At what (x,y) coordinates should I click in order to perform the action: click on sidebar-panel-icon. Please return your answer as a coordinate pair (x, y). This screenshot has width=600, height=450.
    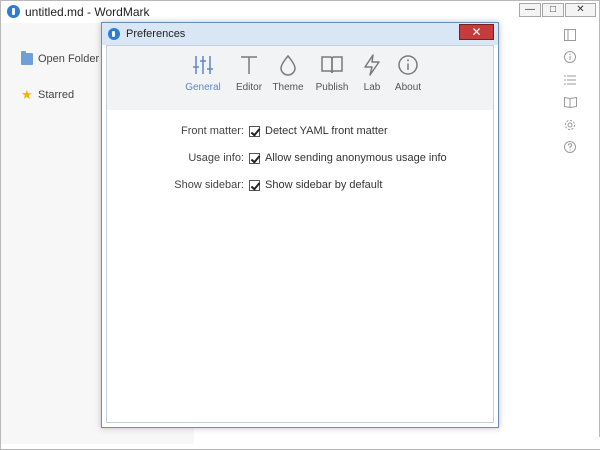
    Looking at the image, I should click on (570, 36).